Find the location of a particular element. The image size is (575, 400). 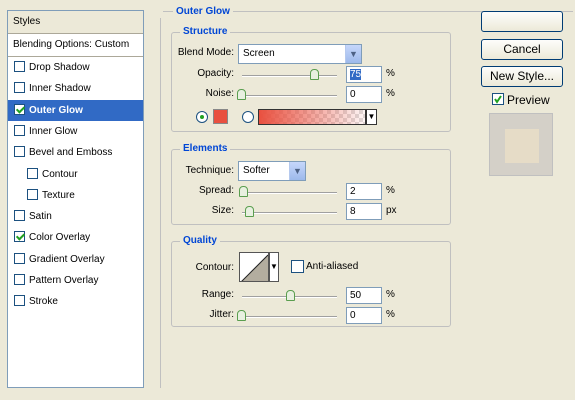

style-item-label: Stroke is located at coordinates (43, 302).